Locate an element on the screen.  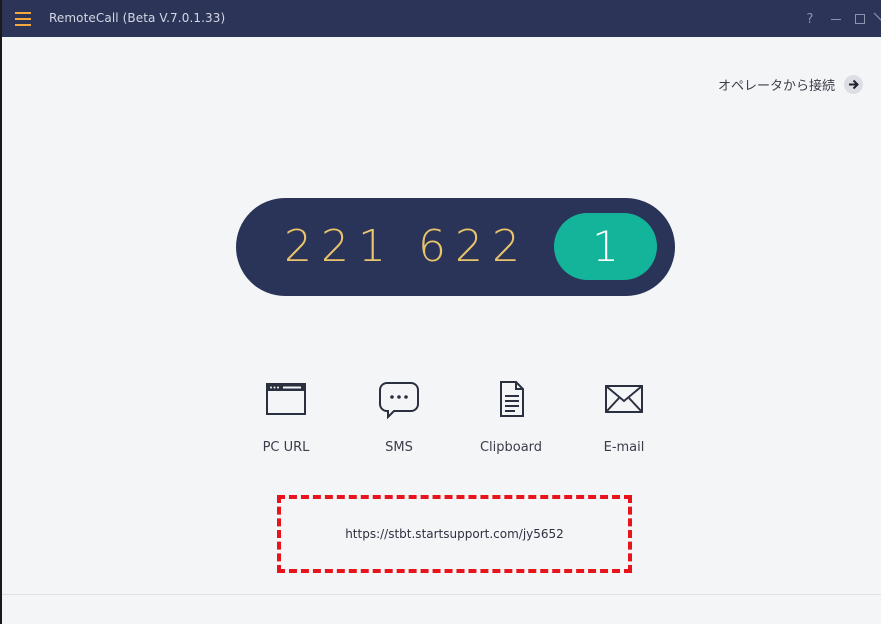
share-pc-url-label: PC URL is located at coordinates (286, 447).